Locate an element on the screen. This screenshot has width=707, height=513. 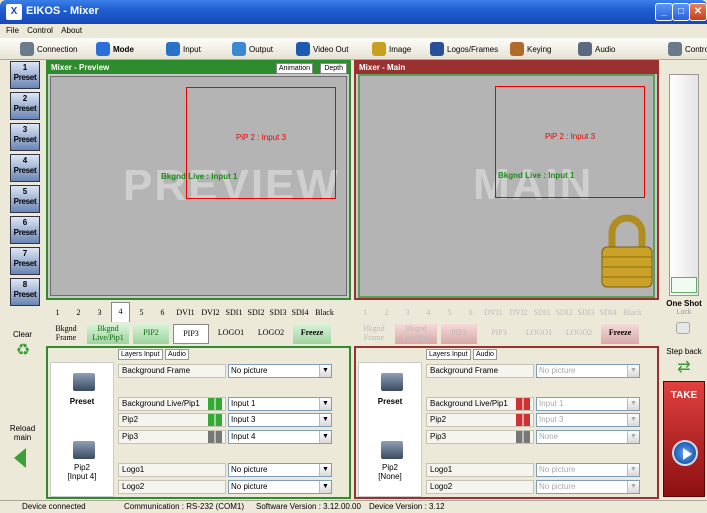
menu-control: Control is located at coordinates (40, 31).